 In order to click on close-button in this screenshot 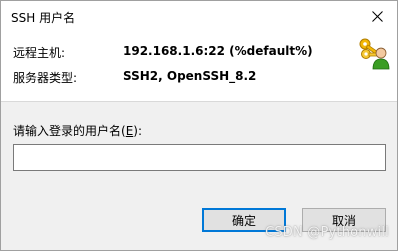, I will do `click(377, 16)`.